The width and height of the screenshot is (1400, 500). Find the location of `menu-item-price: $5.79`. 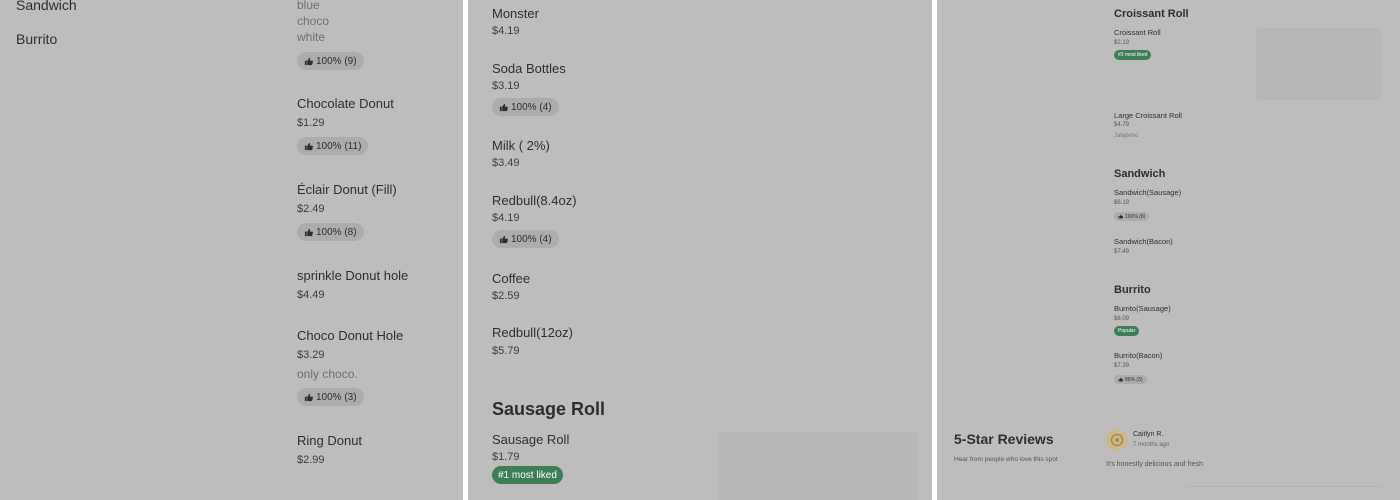

menu-item-price: $5.79 is located at coordinates (506, 351).